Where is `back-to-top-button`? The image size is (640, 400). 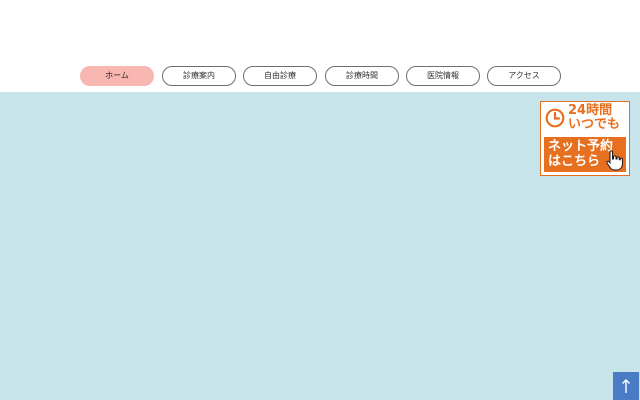 back-to-top-button is located at coordinates (626, 386).